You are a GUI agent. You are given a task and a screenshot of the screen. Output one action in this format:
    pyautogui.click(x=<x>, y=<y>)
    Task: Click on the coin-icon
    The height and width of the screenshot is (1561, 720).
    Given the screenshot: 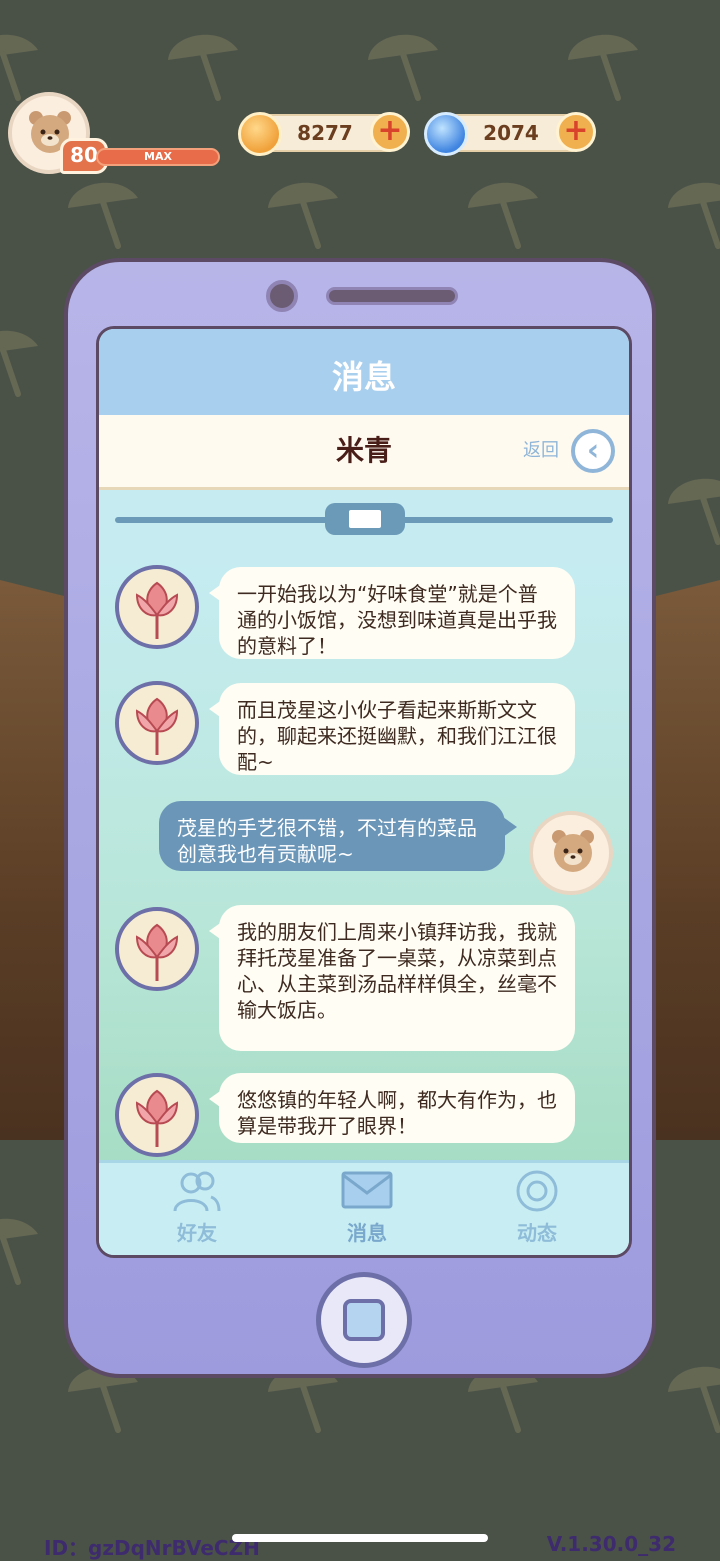 What is the action you would take?
    pyautogui.click(x=260, y=134)
    